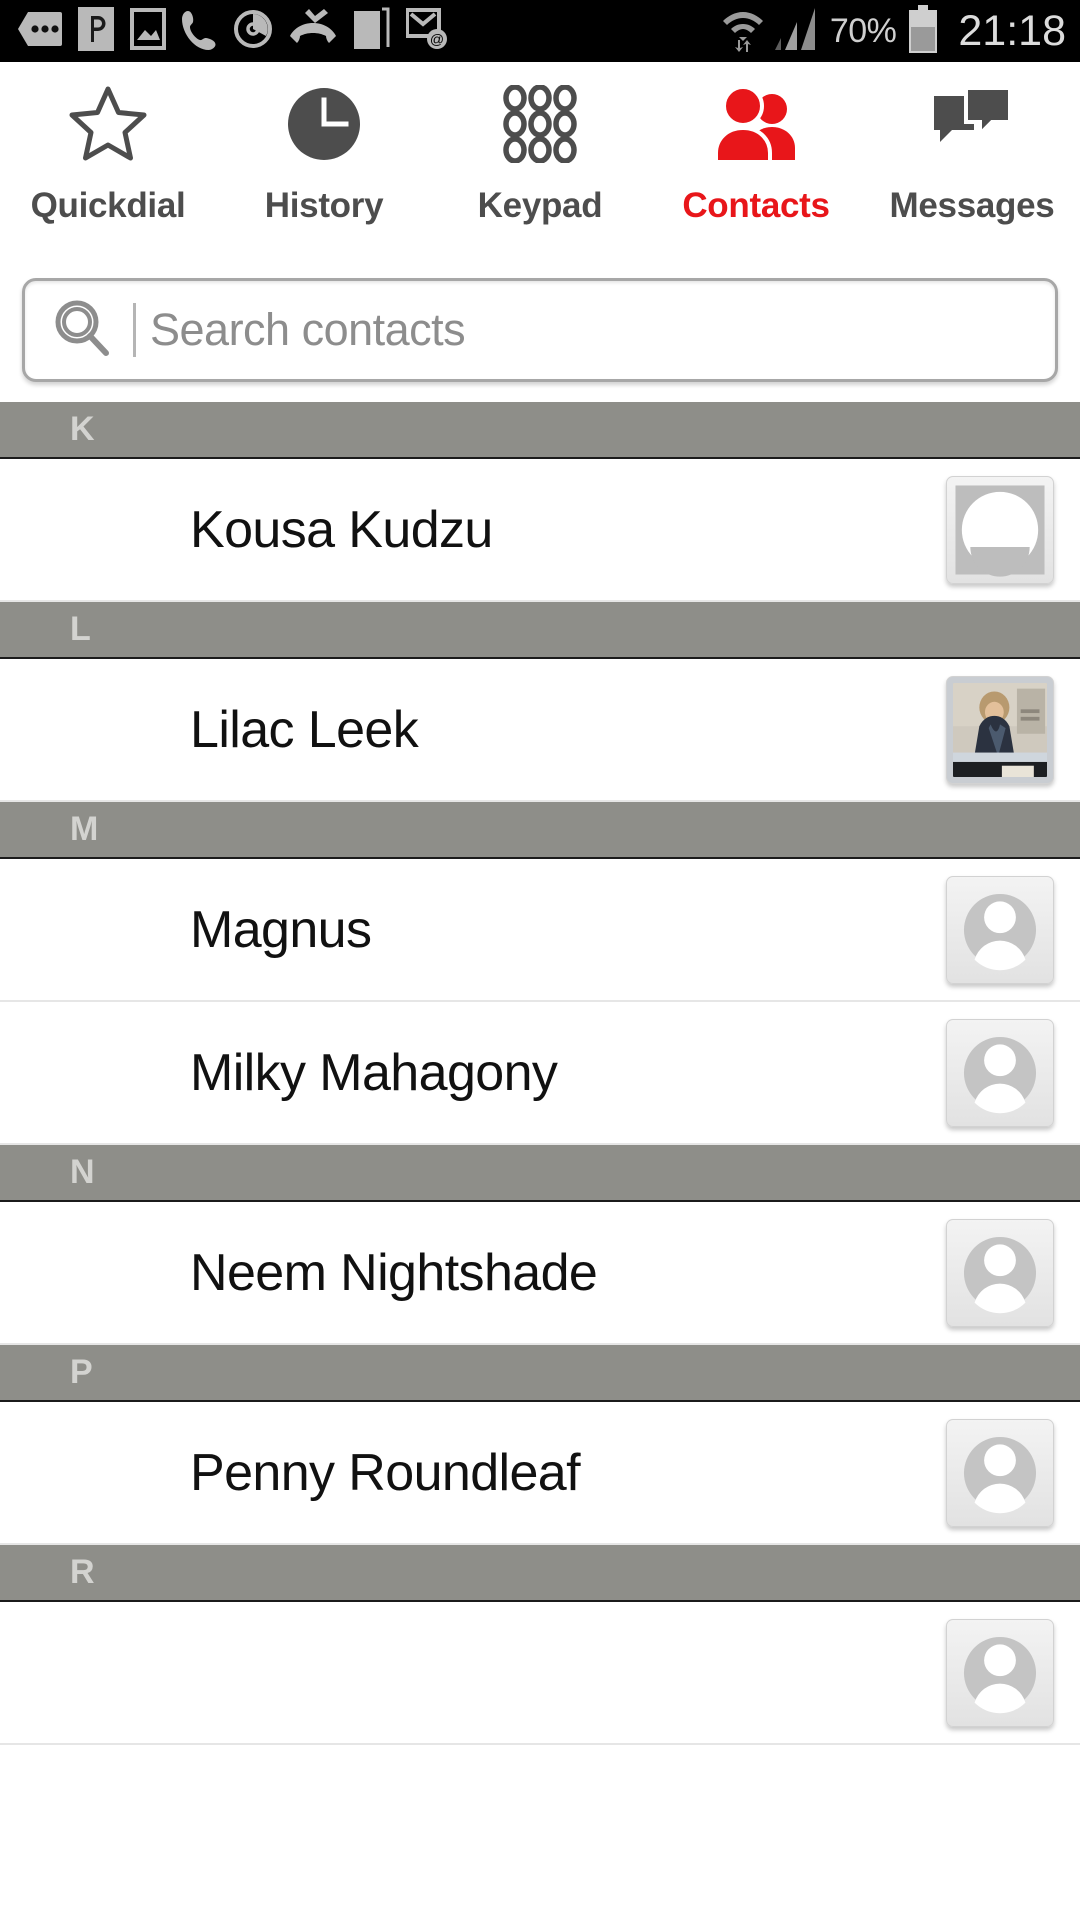 This screenshot has width=1080, height=1920. I want to click on pushbullet-icon, so click(96, 31).